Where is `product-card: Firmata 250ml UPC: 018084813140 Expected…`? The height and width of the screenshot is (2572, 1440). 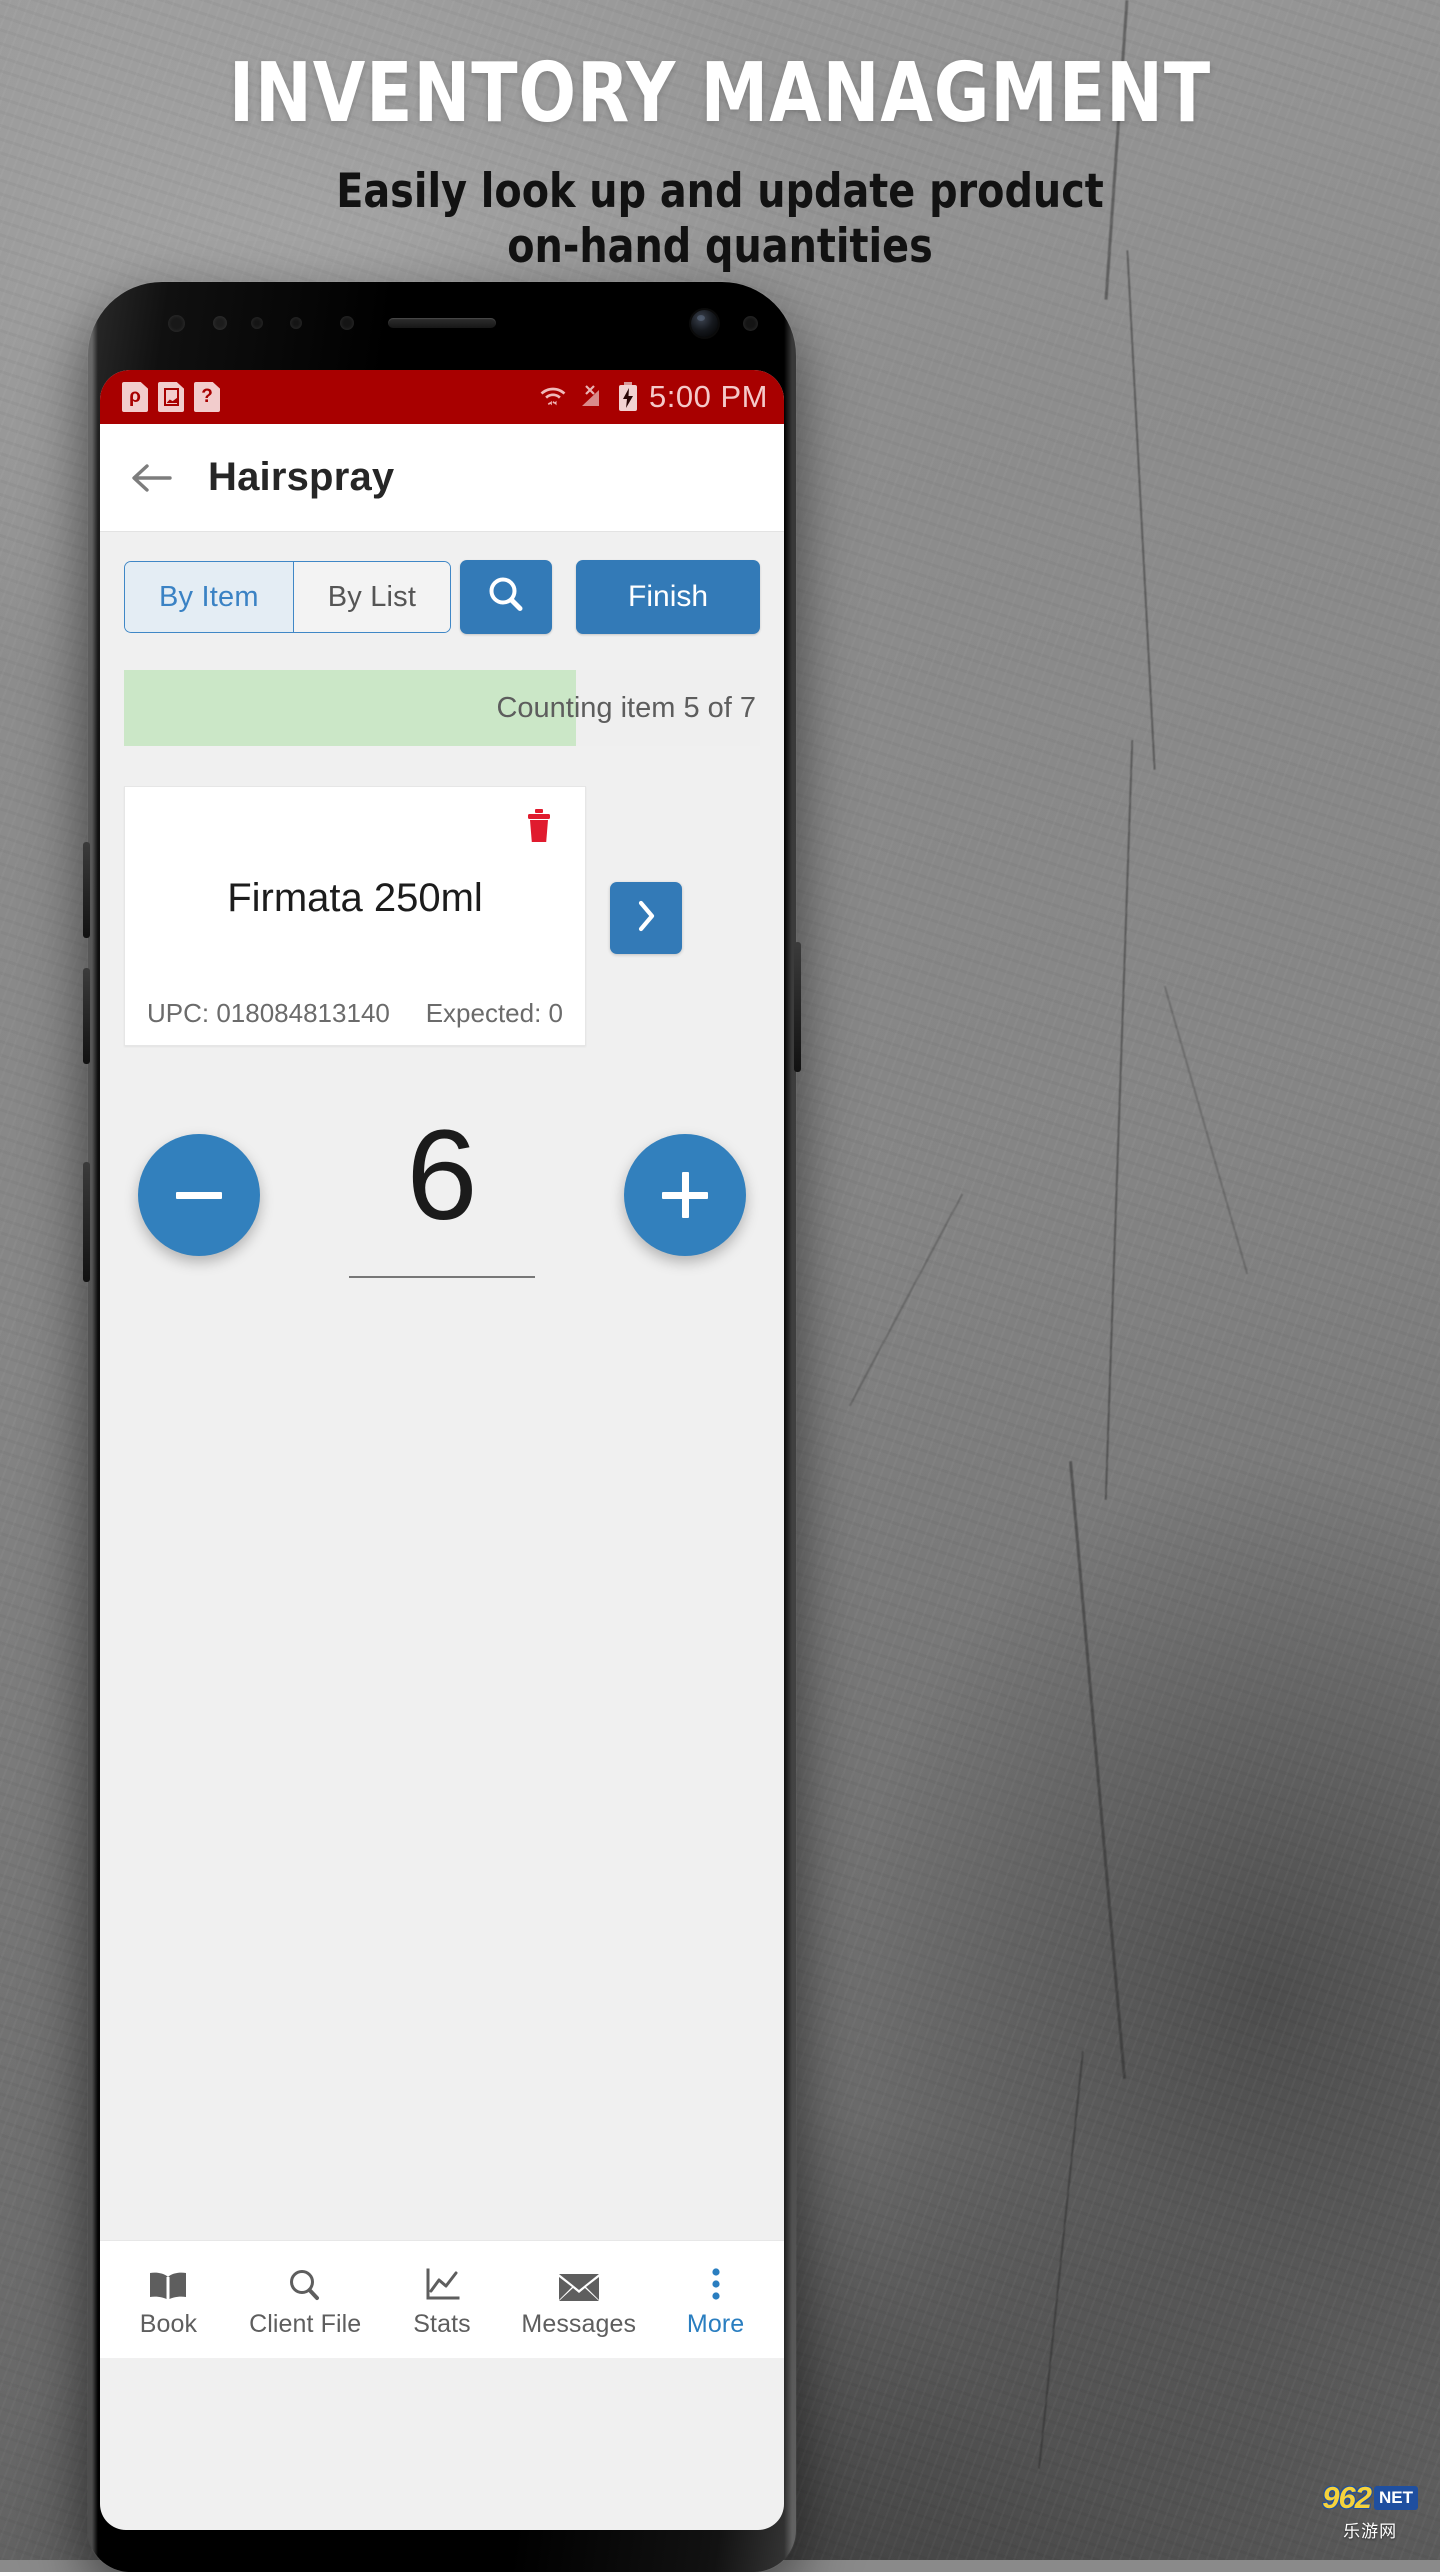
product-card: Firmata 250ml UPC: 018084813140 Expected… is located at coordinates (355, 916).